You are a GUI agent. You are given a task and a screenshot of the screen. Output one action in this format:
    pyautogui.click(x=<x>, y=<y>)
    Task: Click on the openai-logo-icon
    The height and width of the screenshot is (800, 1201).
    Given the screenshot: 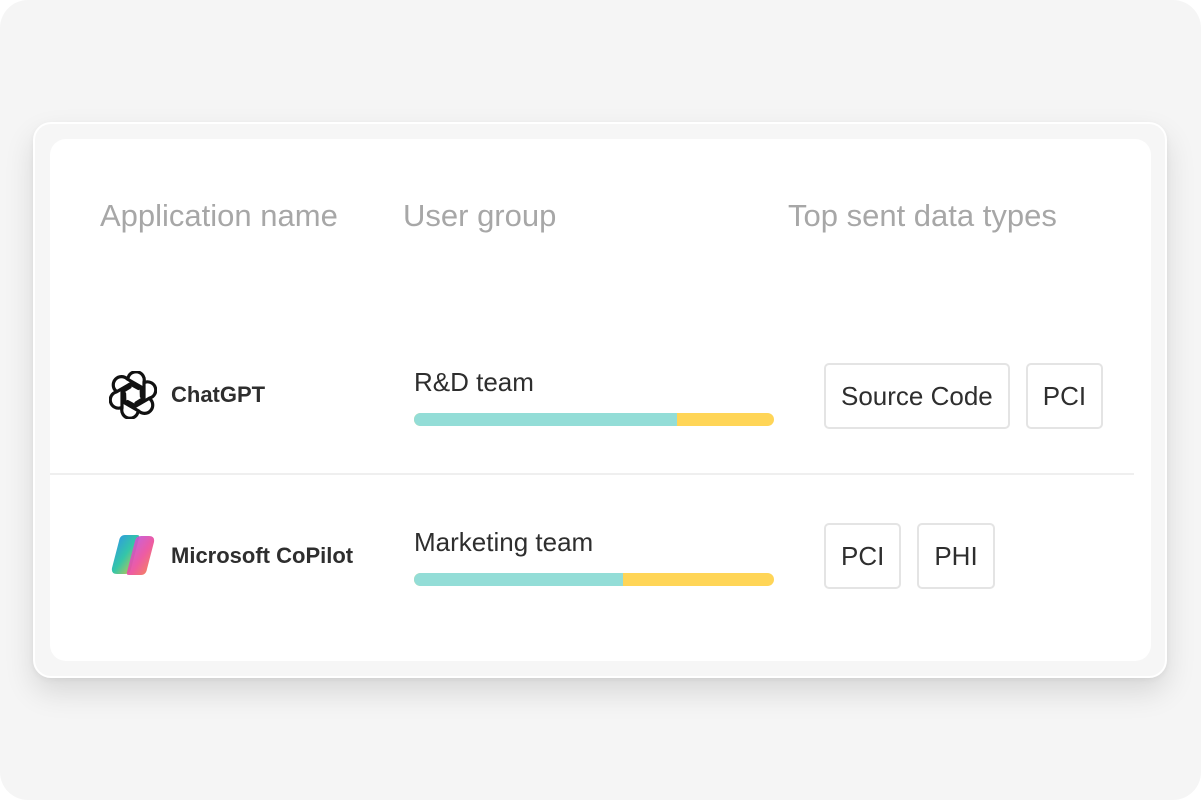 What is the action you would take?
    pyautogui.click(x=133, y=395)
    